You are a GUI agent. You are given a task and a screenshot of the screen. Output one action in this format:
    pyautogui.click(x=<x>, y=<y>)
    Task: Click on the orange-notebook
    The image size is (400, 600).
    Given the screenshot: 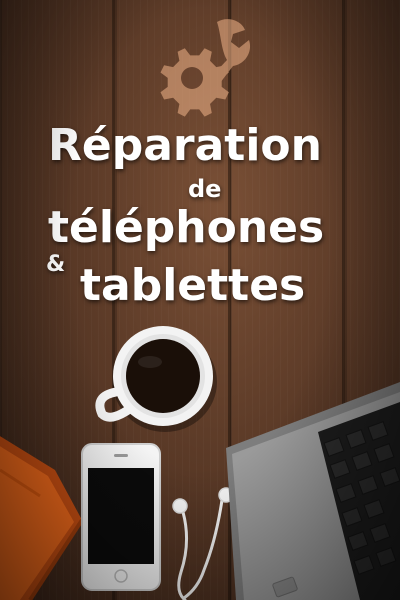 What is the action you would take?
    pyautogui.click(x=42, y=518)
    